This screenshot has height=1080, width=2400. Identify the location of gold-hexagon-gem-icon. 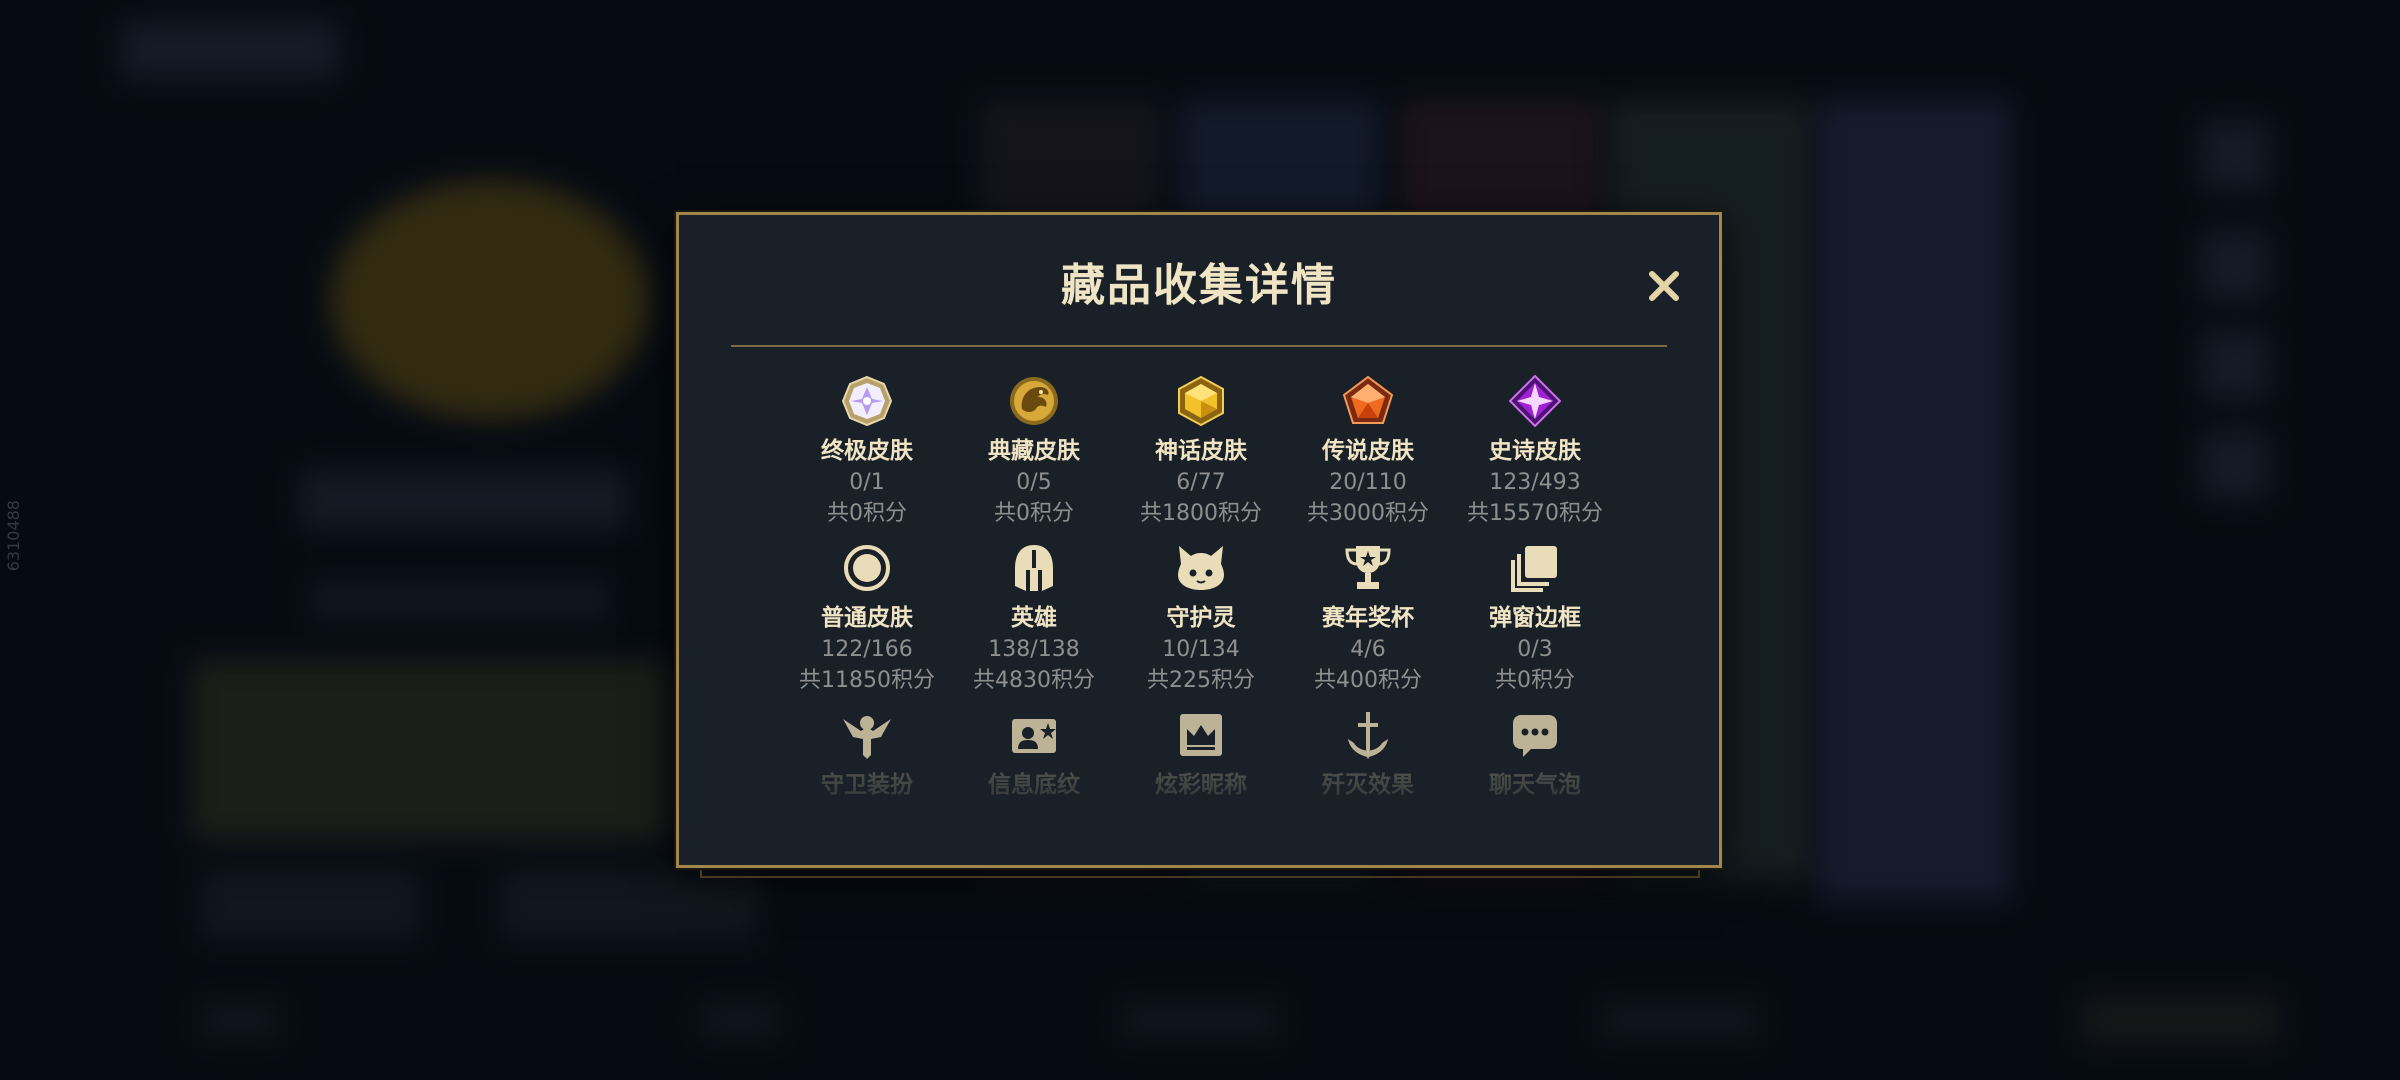
(1201, 401).